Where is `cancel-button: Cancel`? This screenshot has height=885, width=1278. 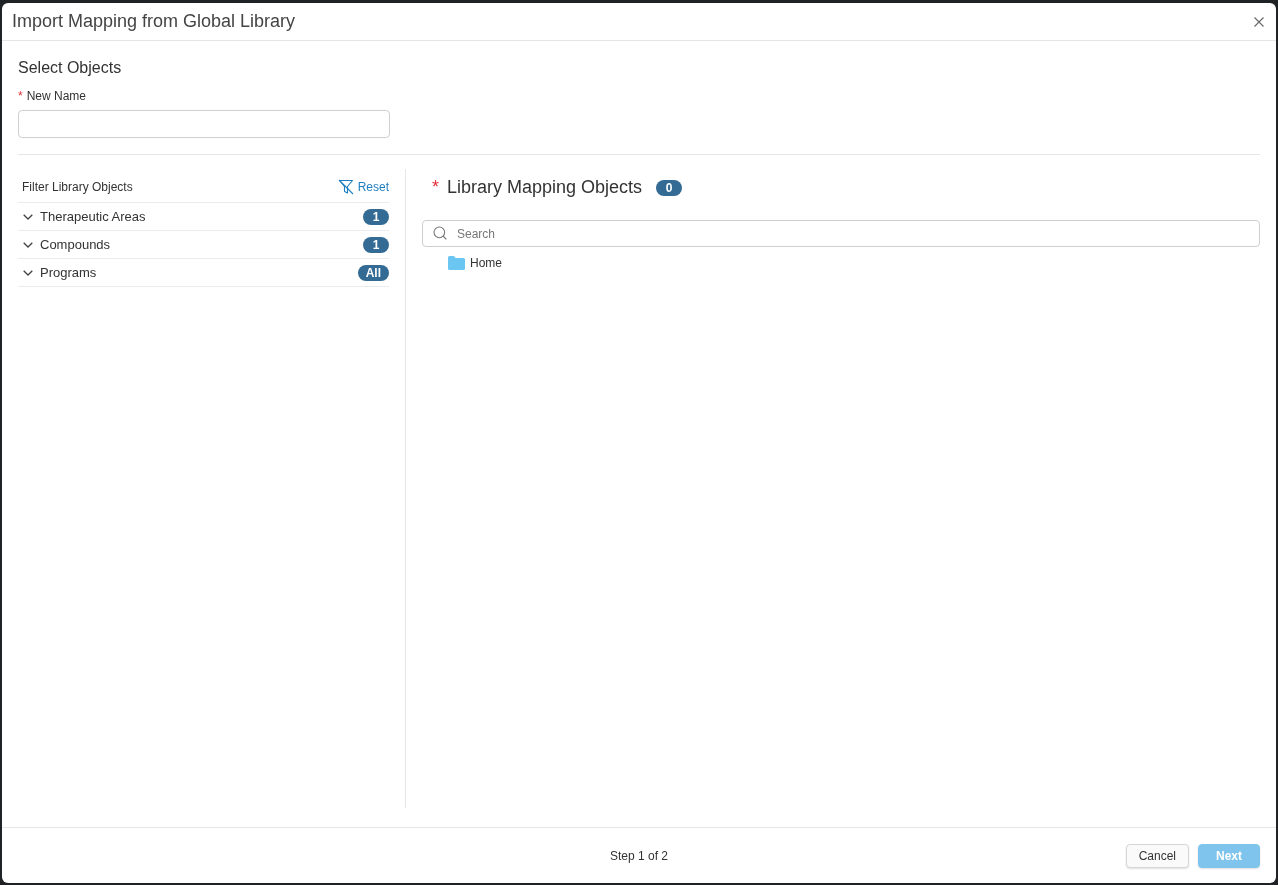
cancel-button: Cancel is located at coordinates (1157, 855).